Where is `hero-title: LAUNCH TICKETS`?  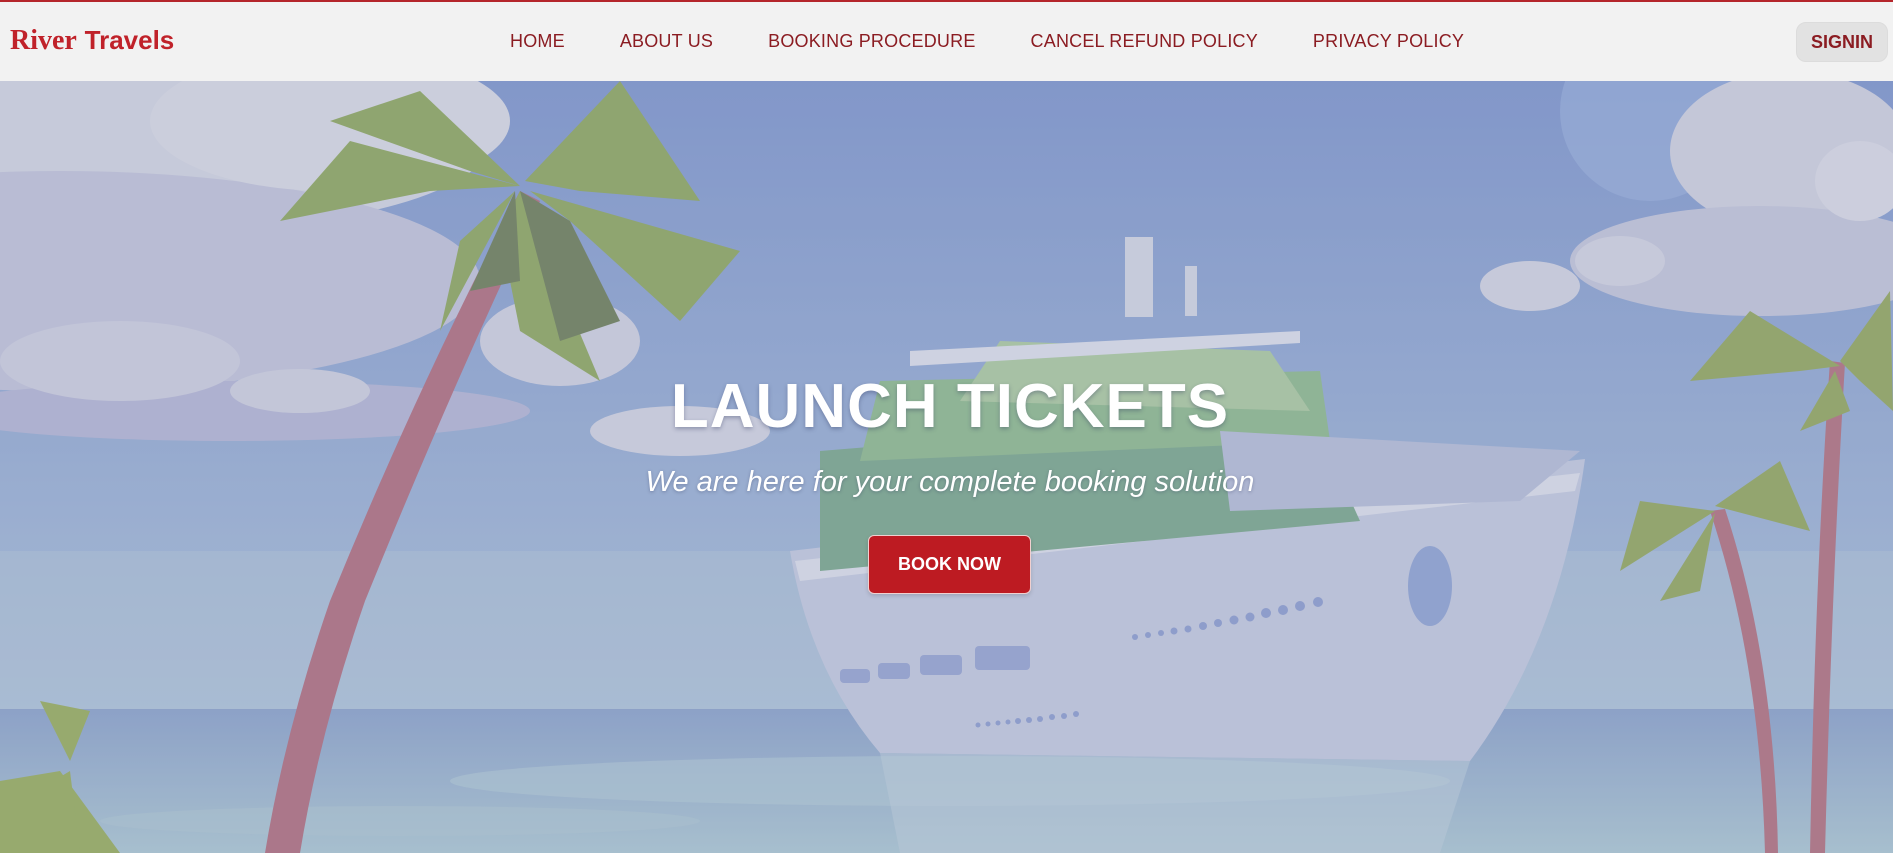 hero-title: LAUNCH TICKETS is located at coordinates (950, 406).